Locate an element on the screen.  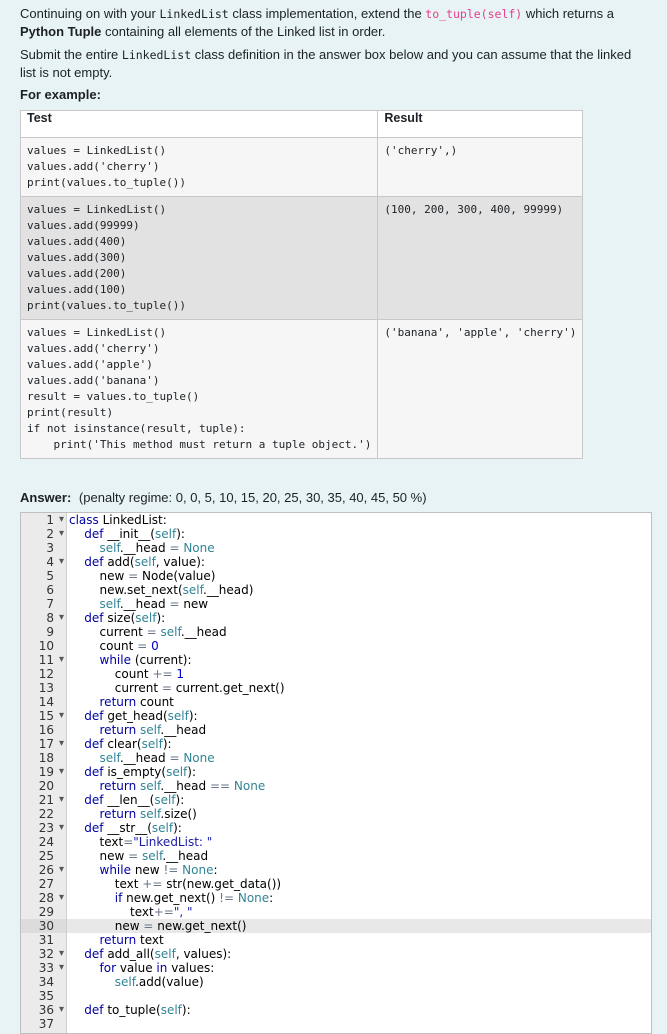
line-number: 31 is located at coordinates (46, 940).